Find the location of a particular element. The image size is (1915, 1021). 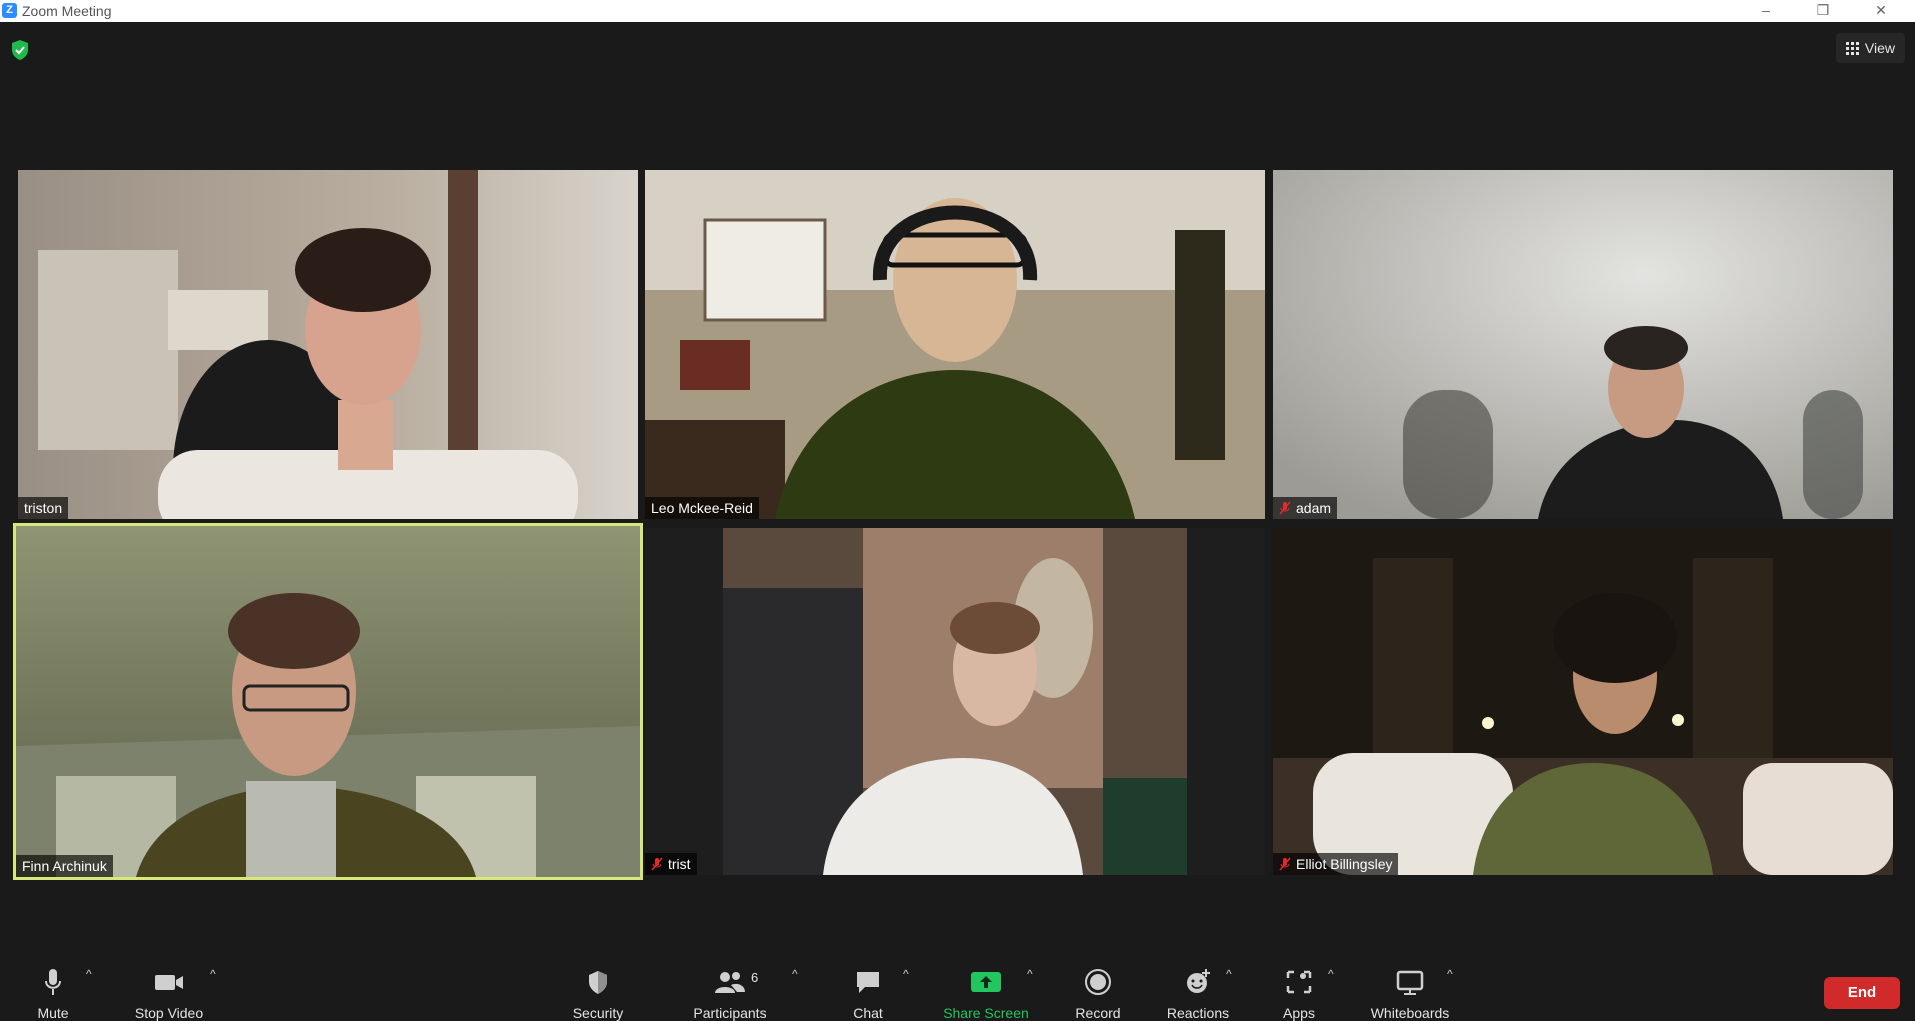

participant-tile-adam: adam is located at coordinates (1583, 344).